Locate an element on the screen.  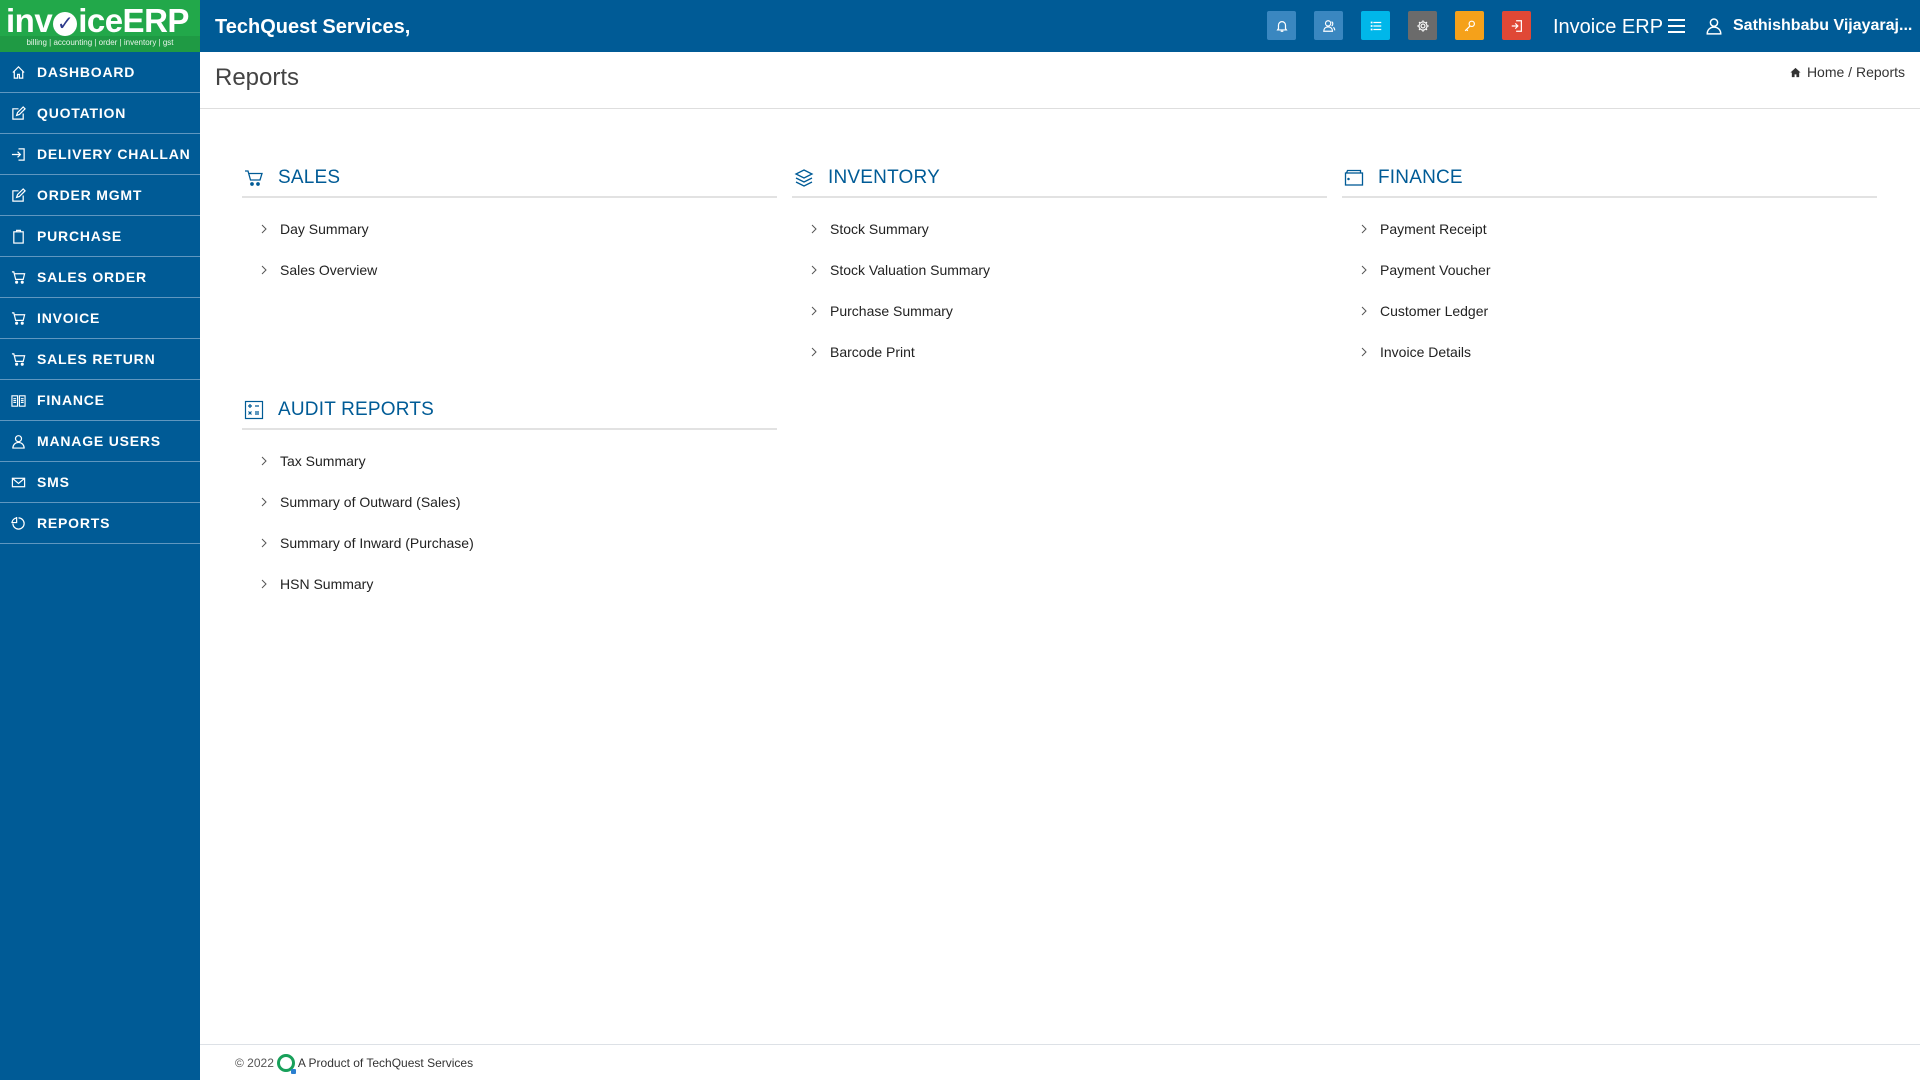
sales-section: SALES Day Summary Sales Overview is located at coordinates (509, 226).